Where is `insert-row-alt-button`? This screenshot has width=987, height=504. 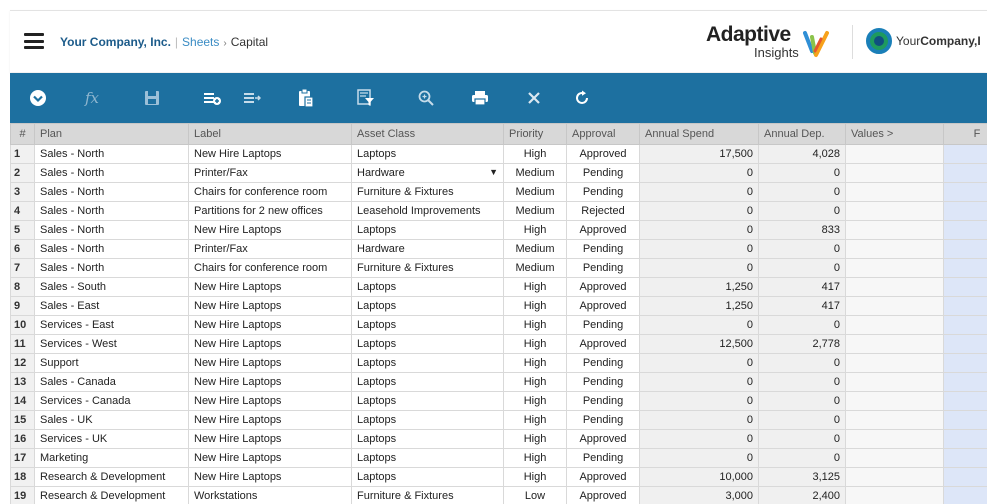
insert-row-alt-button is located at coordinates (252, 98).